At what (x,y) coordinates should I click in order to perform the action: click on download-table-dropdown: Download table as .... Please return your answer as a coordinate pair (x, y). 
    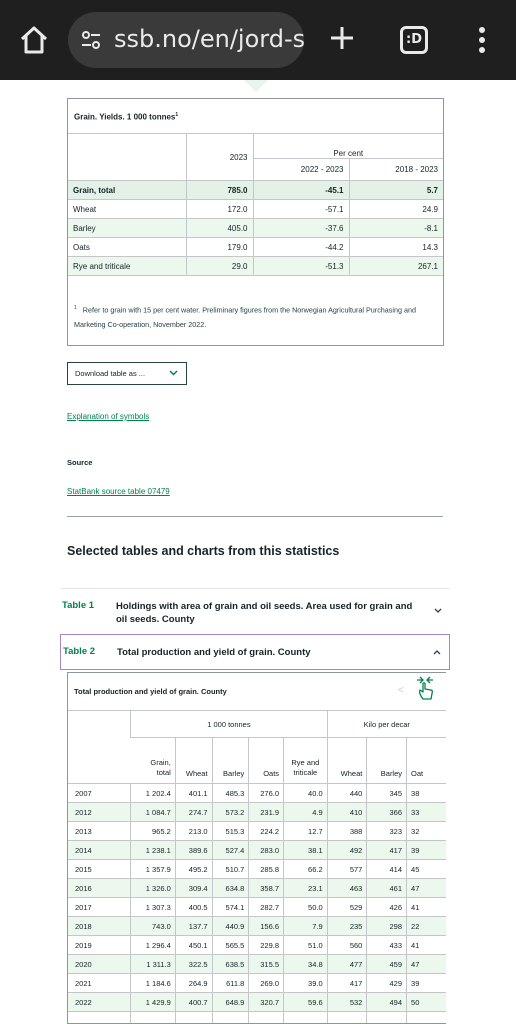
    Looking at the image, I should click on (127, 373).